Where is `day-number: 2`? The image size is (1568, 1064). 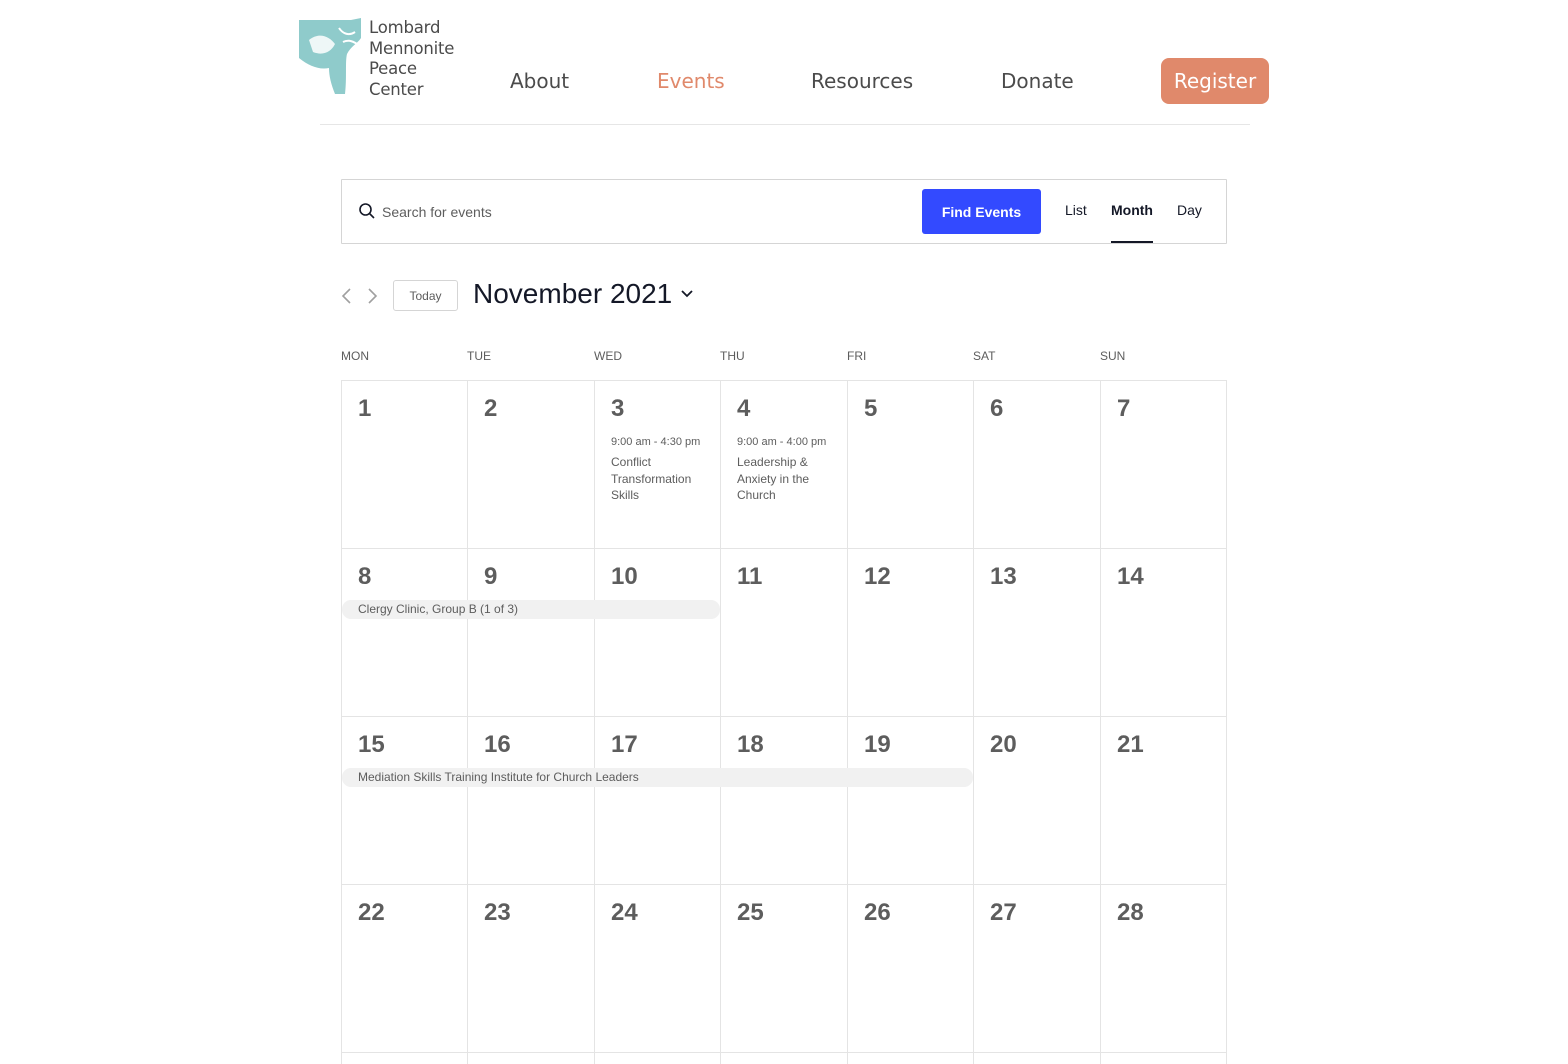
day-number: 2 is located at coordinates (491, 408).